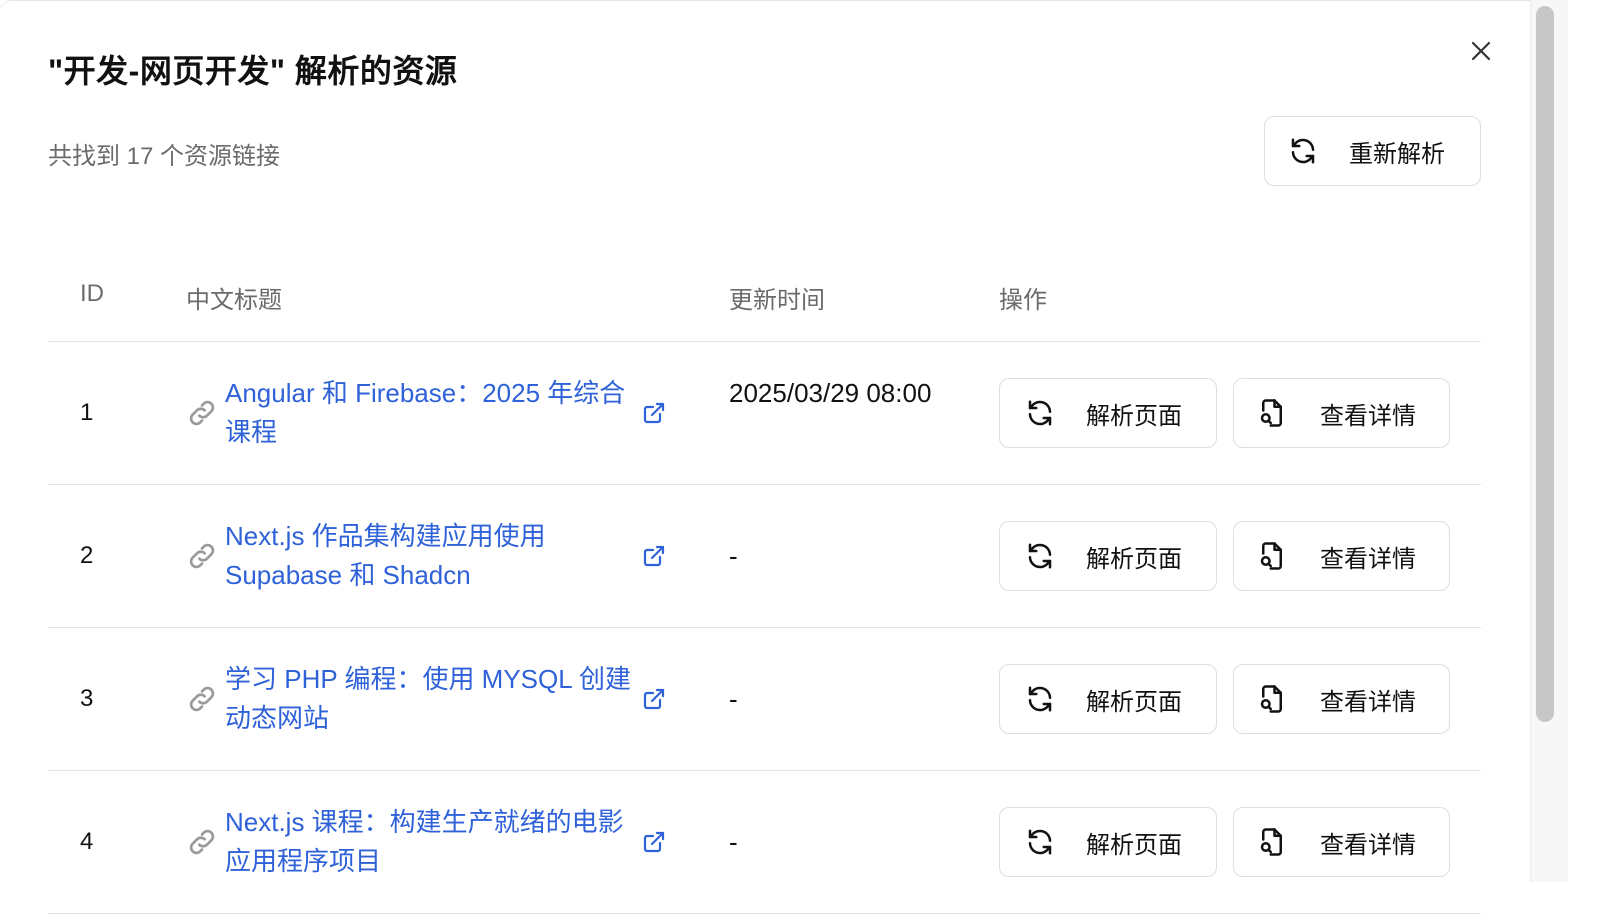 The image size is (1608, 914). Describe the element at coordinates (830, 393) in the screenshot. I see `update-time: 2025/03/29 08:00` at that location.